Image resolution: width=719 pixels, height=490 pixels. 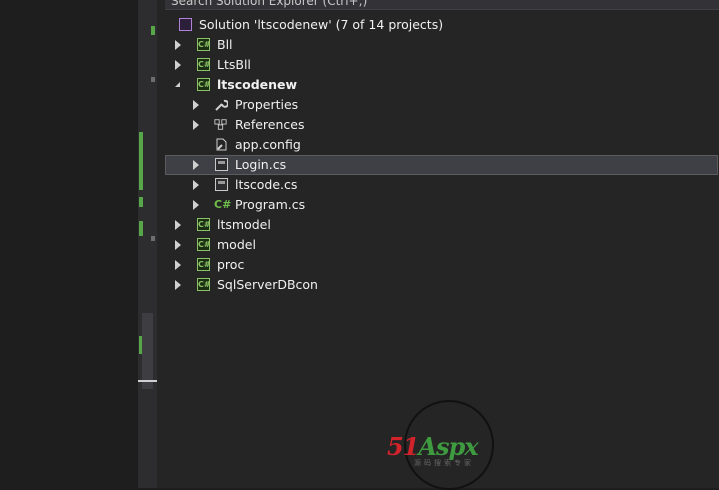 I want to click on wrench-icon, so click(x=221, y=105).